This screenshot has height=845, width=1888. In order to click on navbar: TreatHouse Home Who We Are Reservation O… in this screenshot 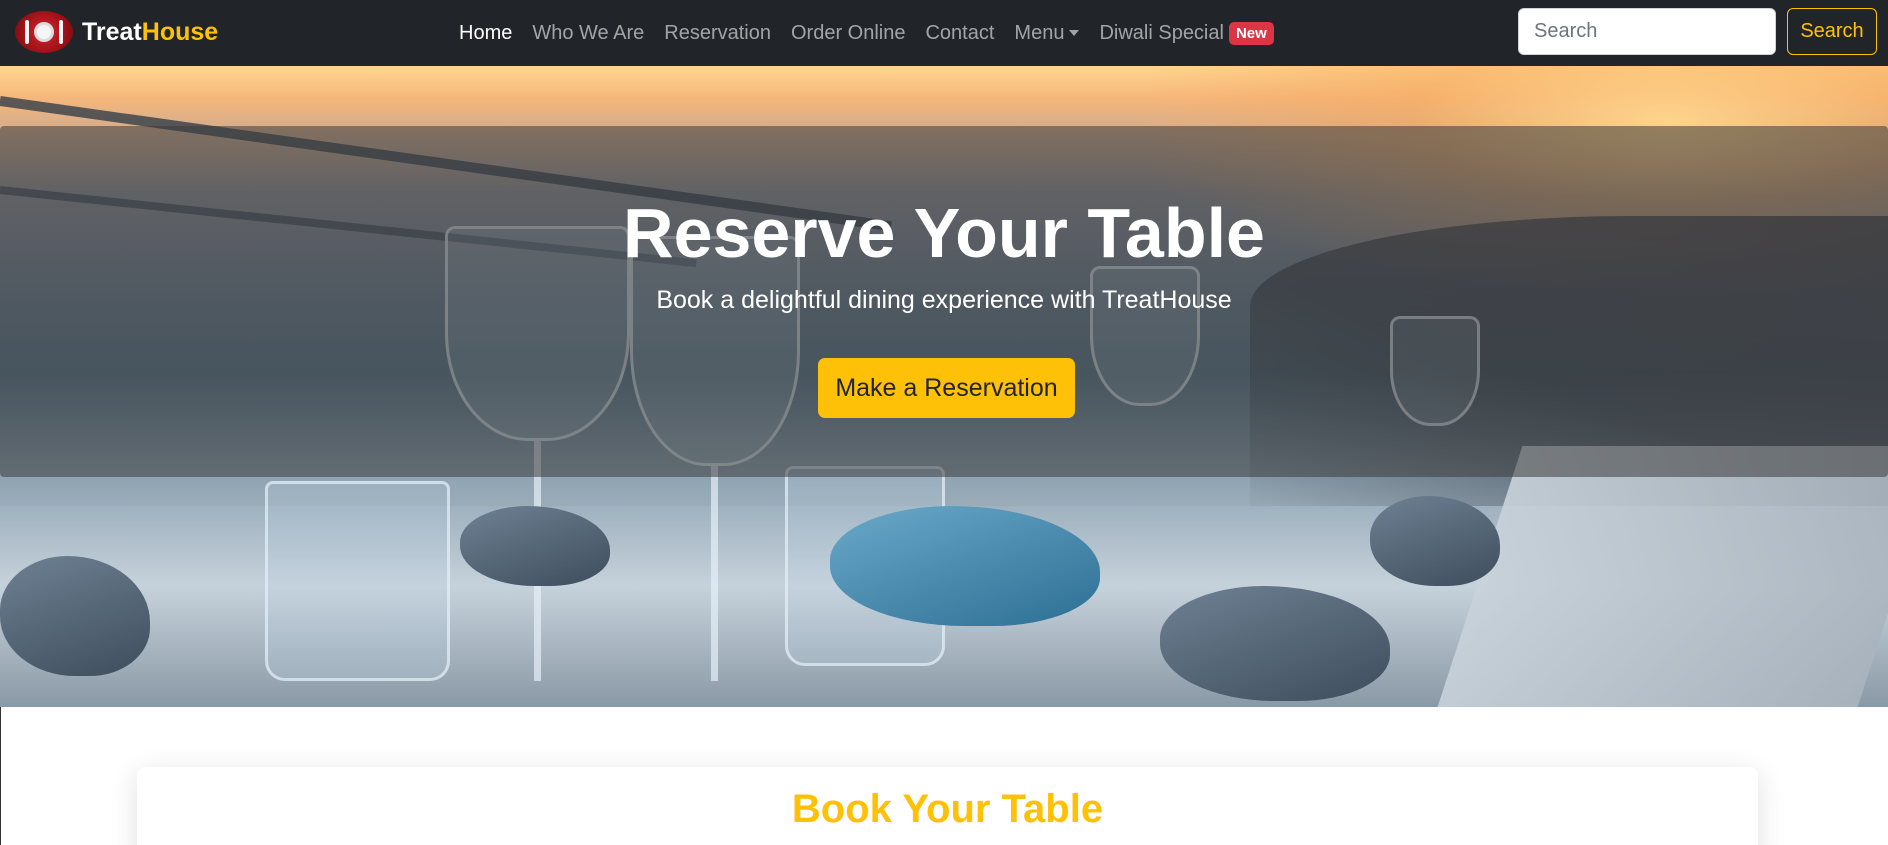, I will do `click(944, 33)`.